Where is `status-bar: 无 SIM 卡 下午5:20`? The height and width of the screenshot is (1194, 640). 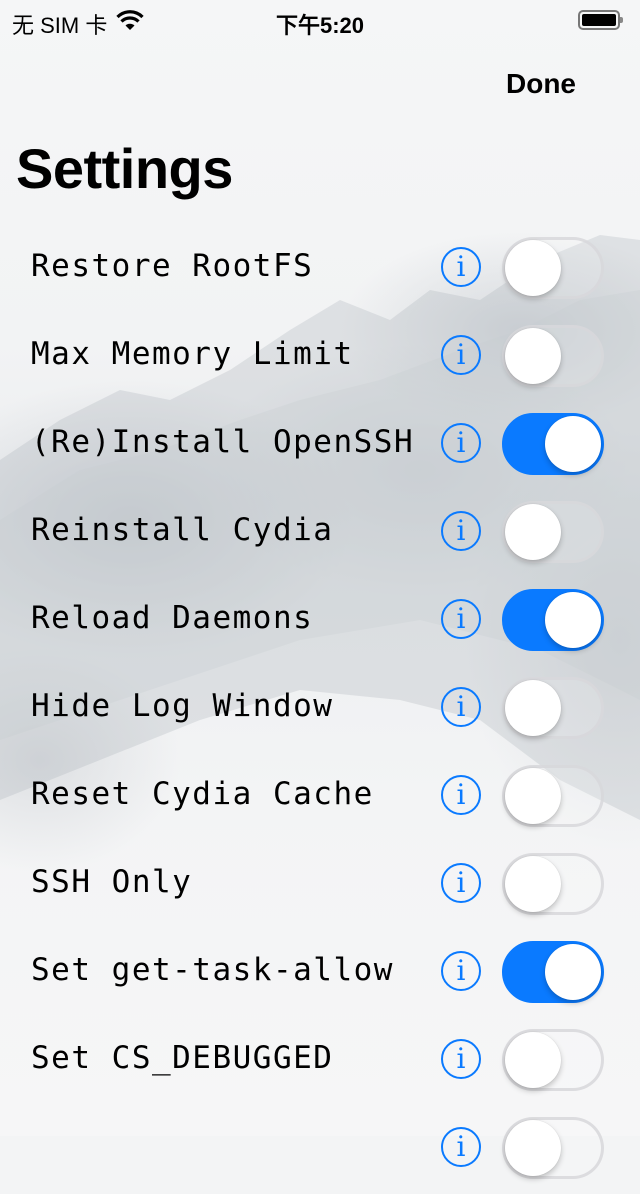
status-bar: 无 SIM 卡 下午5:20 is located at coordinates (320, 20).